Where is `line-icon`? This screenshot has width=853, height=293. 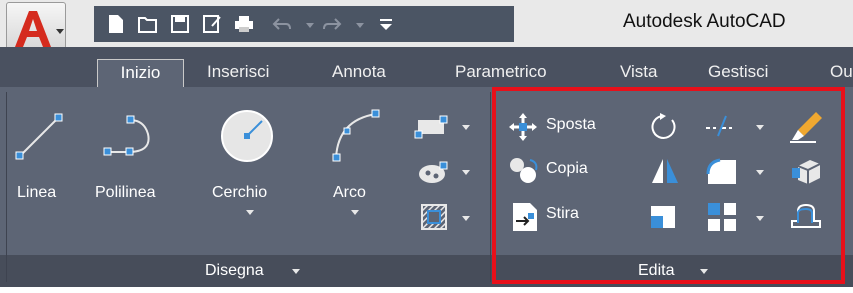
line-icon is located at coordinates (40, 136).